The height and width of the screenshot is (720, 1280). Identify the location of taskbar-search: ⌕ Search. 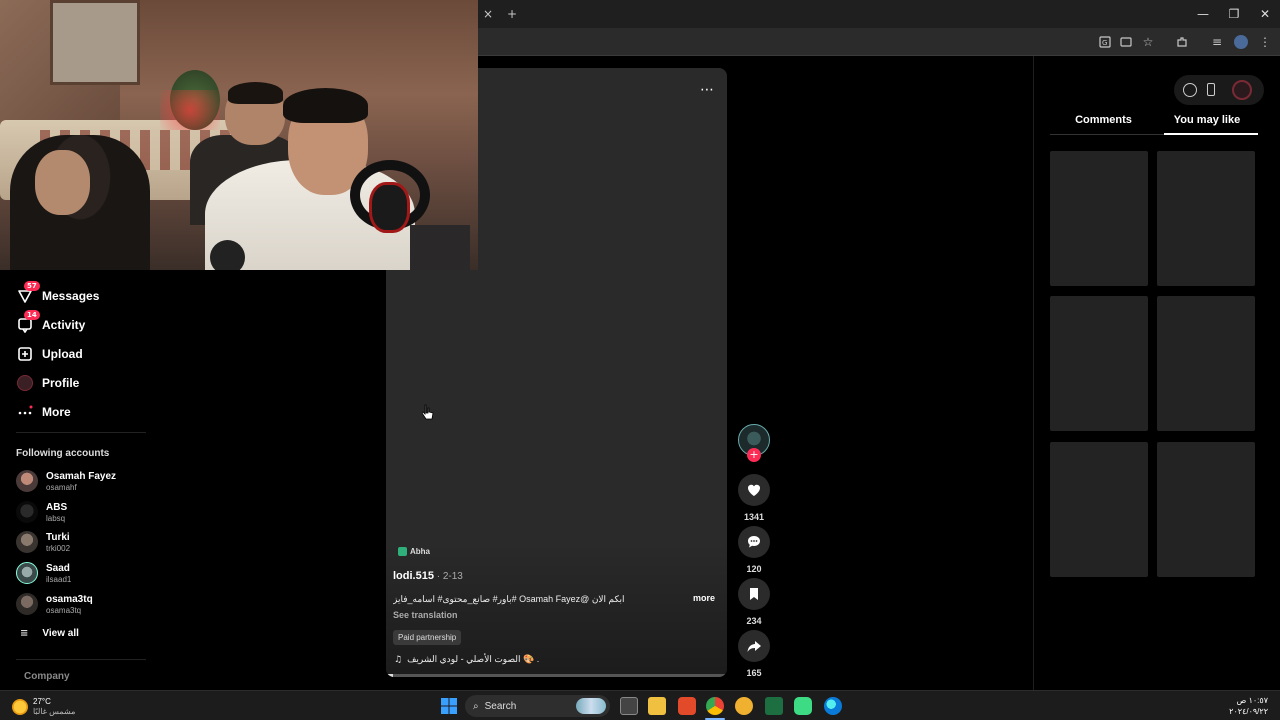
(537, 706).